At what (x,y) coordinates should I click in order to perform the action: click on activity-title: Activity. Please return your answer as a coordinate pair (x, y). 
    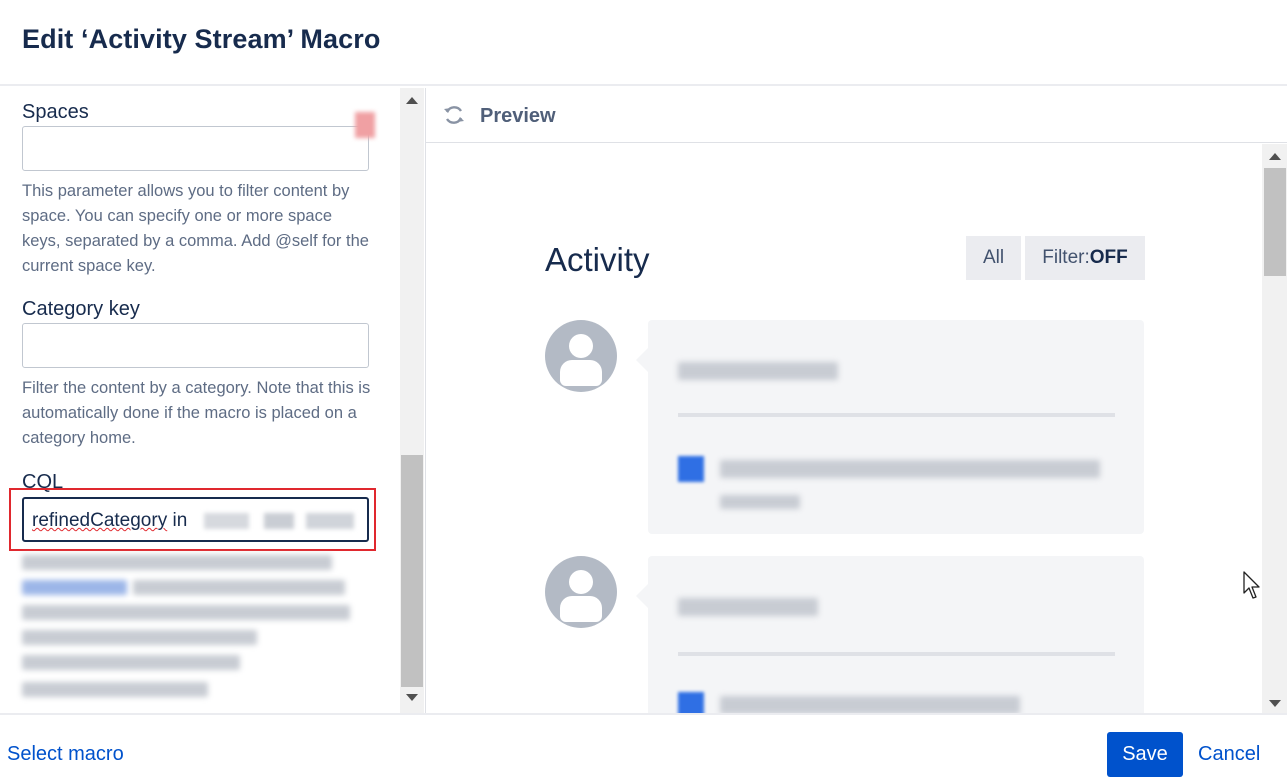
    Looking at the image, I should click on (597, 259).